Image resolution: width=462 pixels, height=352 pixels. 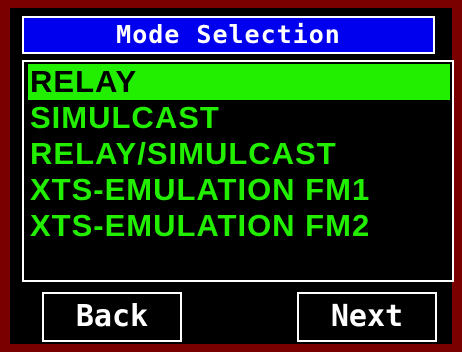 I want to click on page-title: Mode Selection, so click(x=228, y=35).